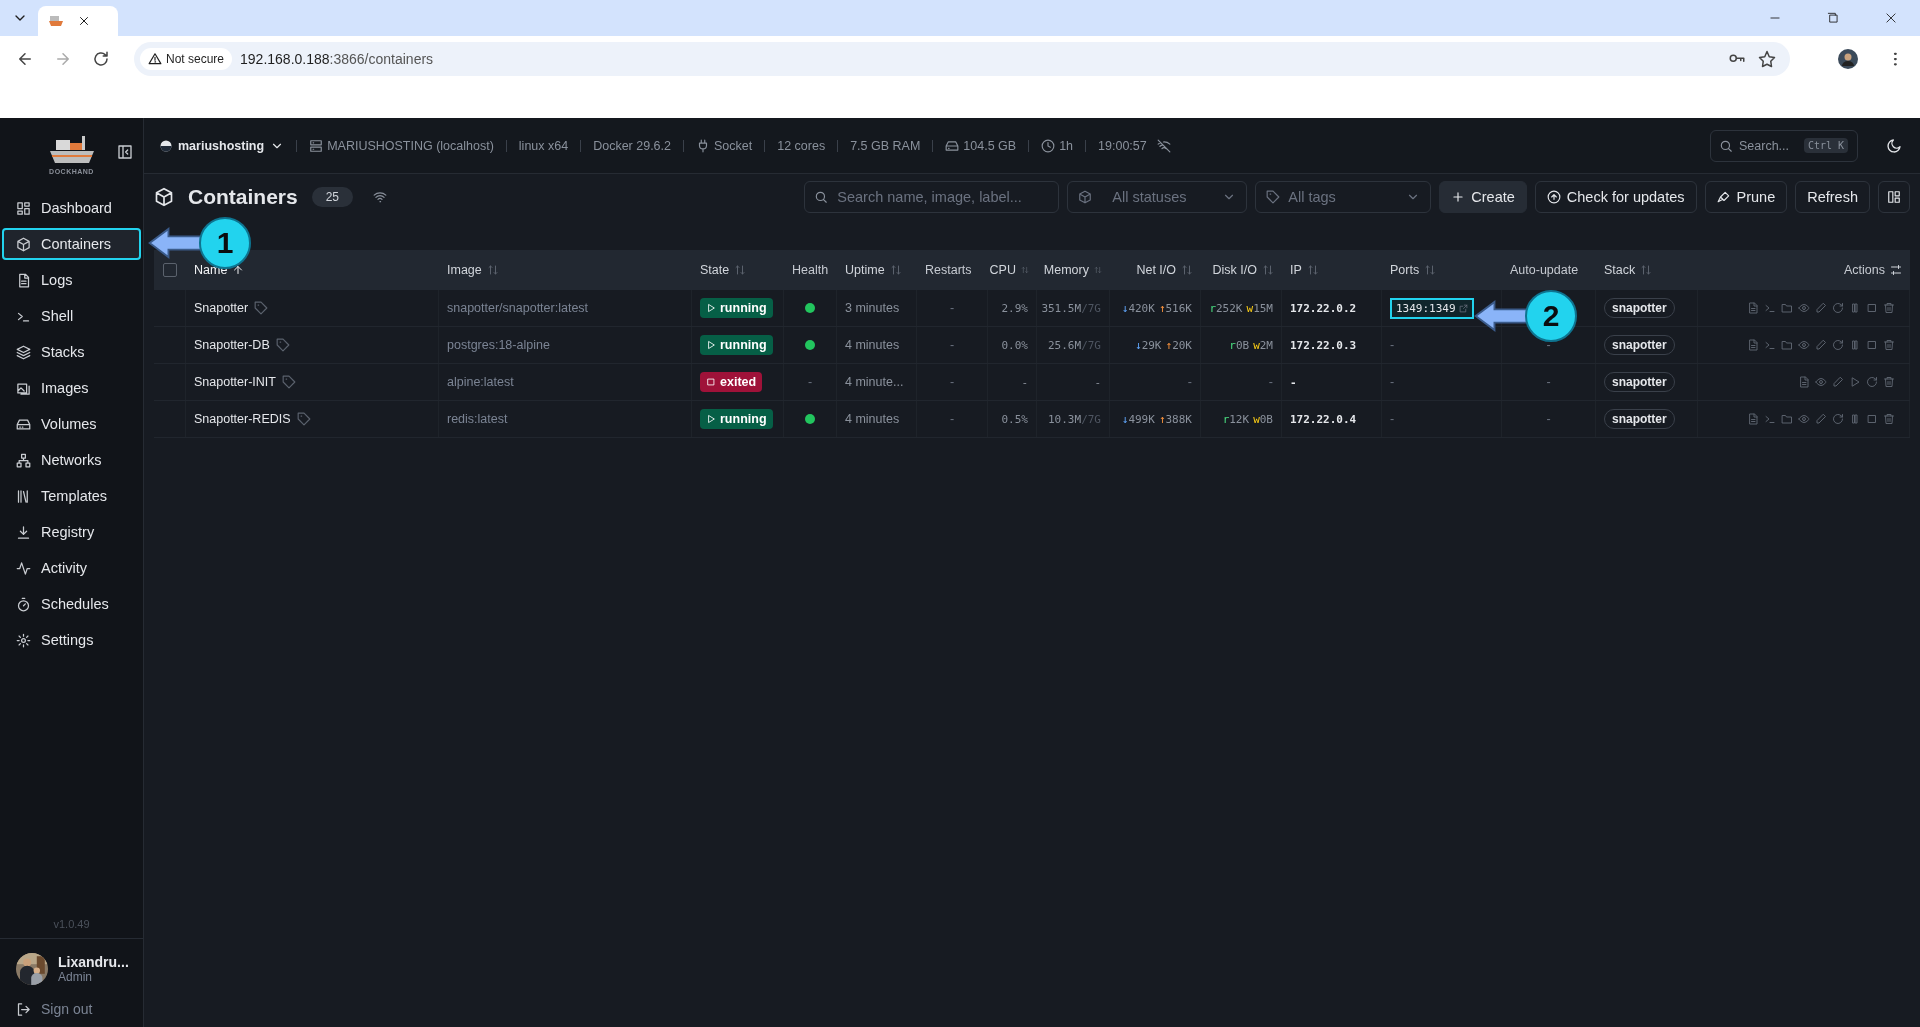 This screenshot has width=1920, height=1027. Describe the element at coordinates (948, 270) in the screenshot. I see `column-header: Restarts` at that location.